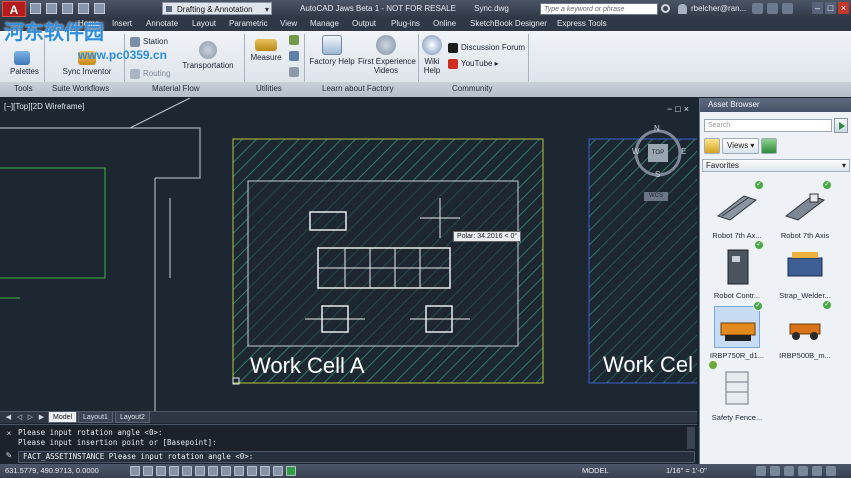 The width and height of the screenshot is (851, 478). Describe the element at coordinates (324, 23) in the screenshot. I see `tab-manage: Manage` at that location.